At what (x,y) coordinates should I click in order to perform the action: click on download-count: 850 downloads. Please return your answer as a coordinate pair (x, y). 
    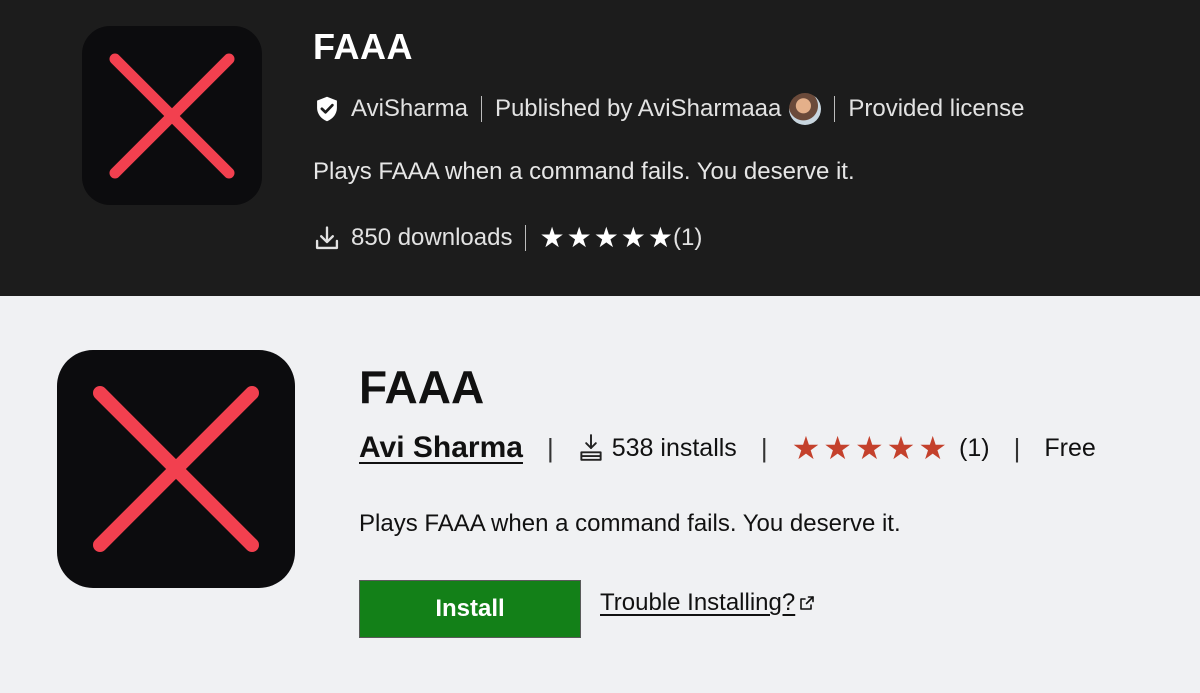
    Looking at the image, I should click on (432, 237).